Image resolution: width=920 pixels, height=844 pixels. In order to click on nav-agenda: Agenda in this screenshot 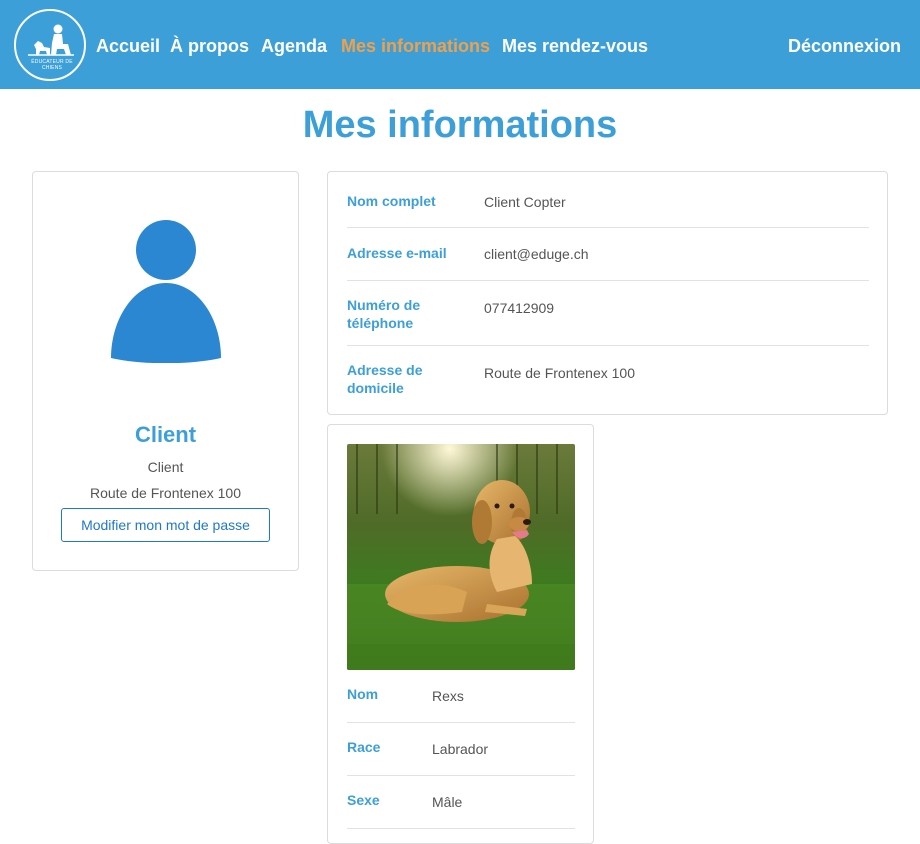, I will do `click(294, 46)`.